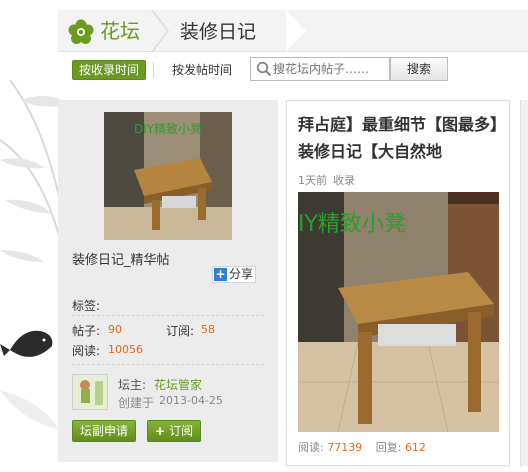 The image size is (528, 472). What do you see at coordinates (181, 431) in the screenshot?
I see `subscribe-label: 订阅` at bounding box center [181, 431].